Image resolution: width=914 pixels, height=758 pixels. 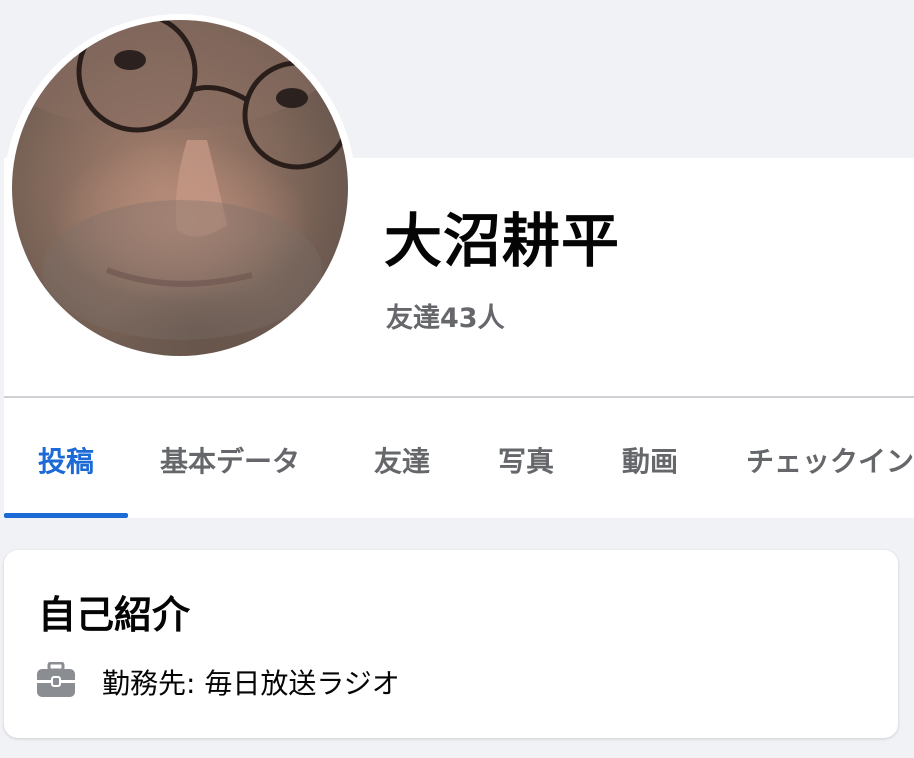 I want to click on intro-title: 自己紹介, so click(x=114, y=615).